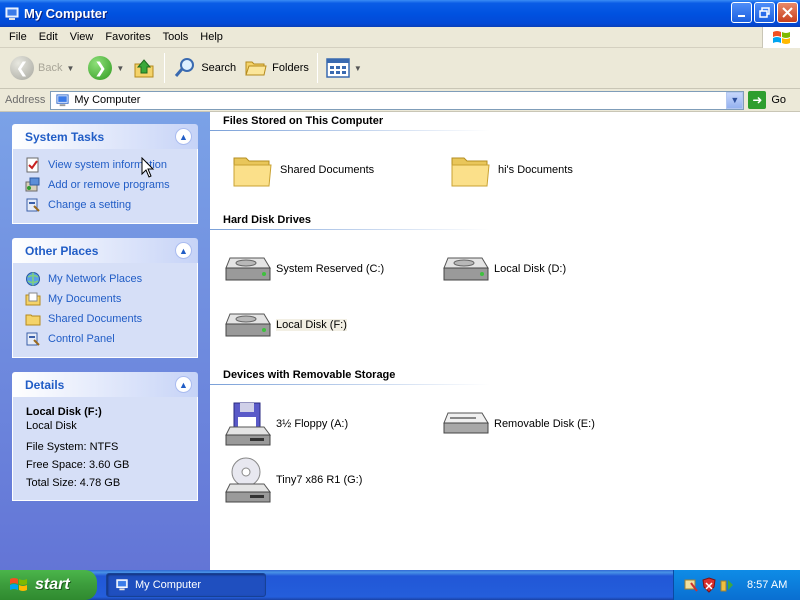 Image resolution: width=800 pixels, height=600 pixels. Describe the element at coordinates (78, 465) in the screenshot. I see `details-free-space: Free Space: 3.60 GB` at that location.